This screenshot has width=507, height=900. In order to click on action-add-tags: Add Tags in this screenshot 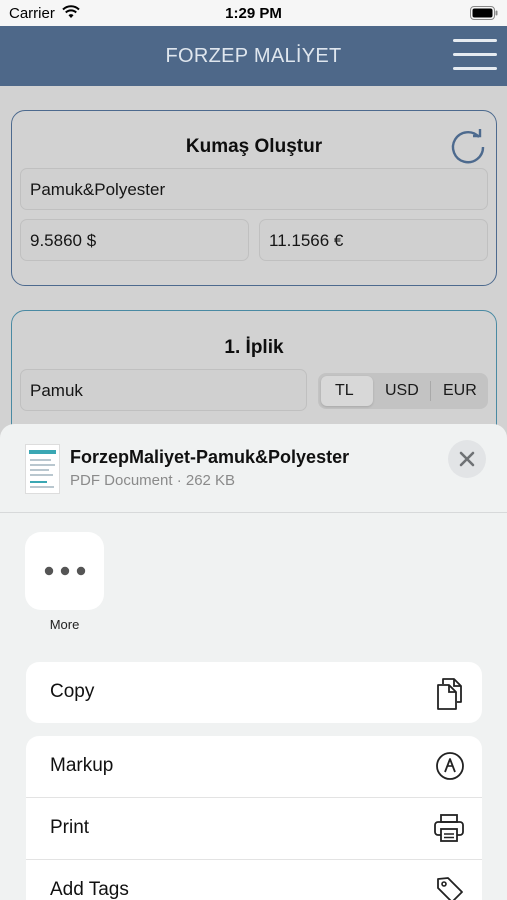, I will do `click(254, 880)`.